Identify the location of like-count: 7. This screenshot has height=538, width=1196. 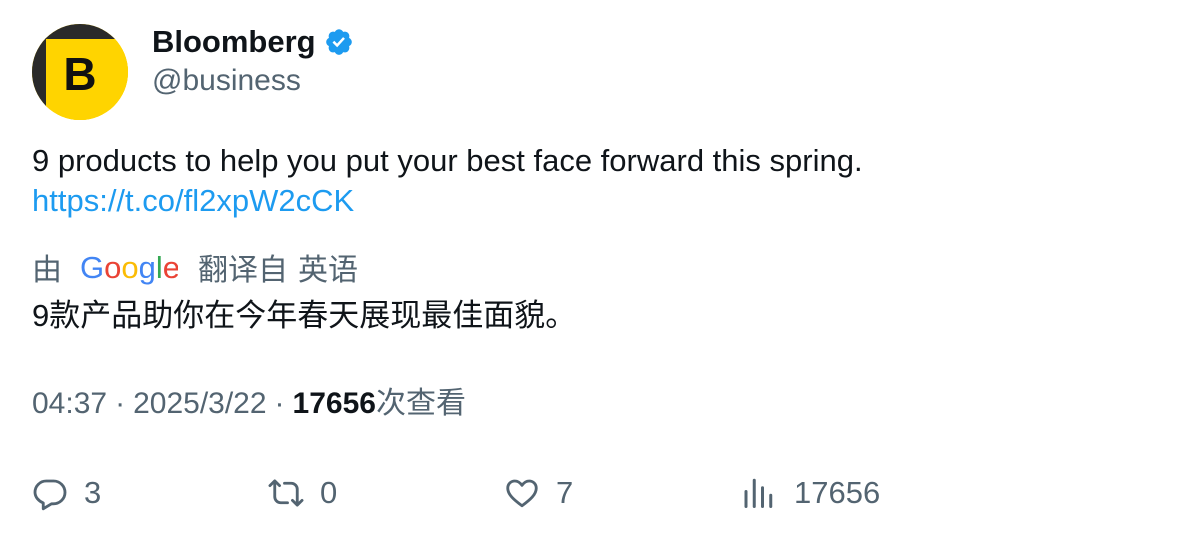
(565, 492).